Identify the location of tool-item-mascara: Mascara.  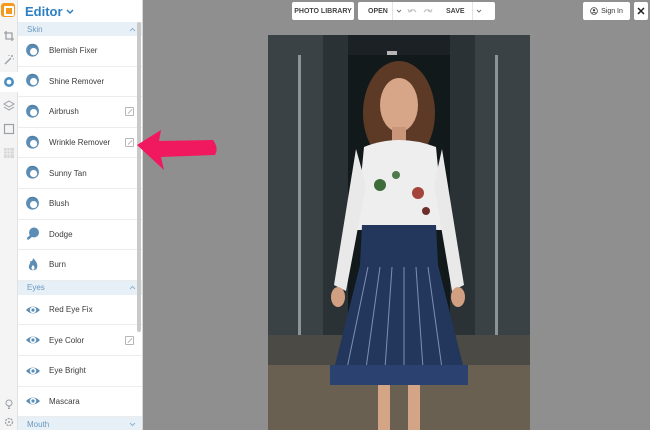
(80, 402).